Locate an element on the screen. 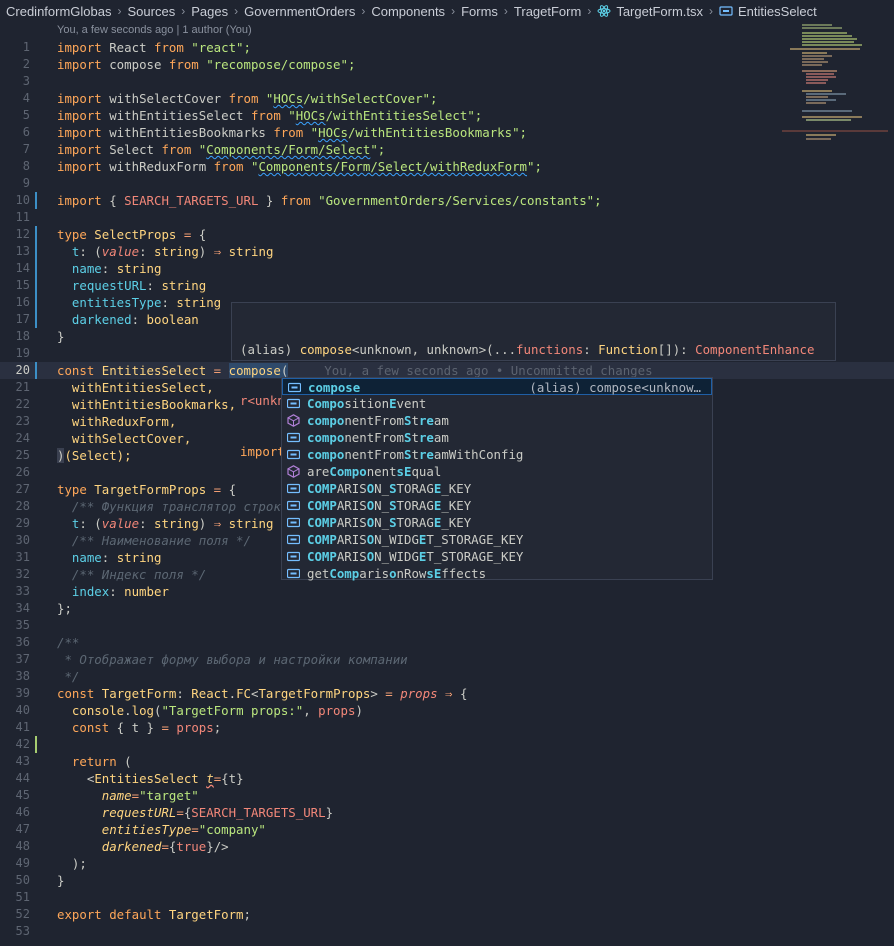 Image resolution: width=894 pixels, height=946 pixels. autocomplete-label-part: nRow is located at coordinates (411, 573).